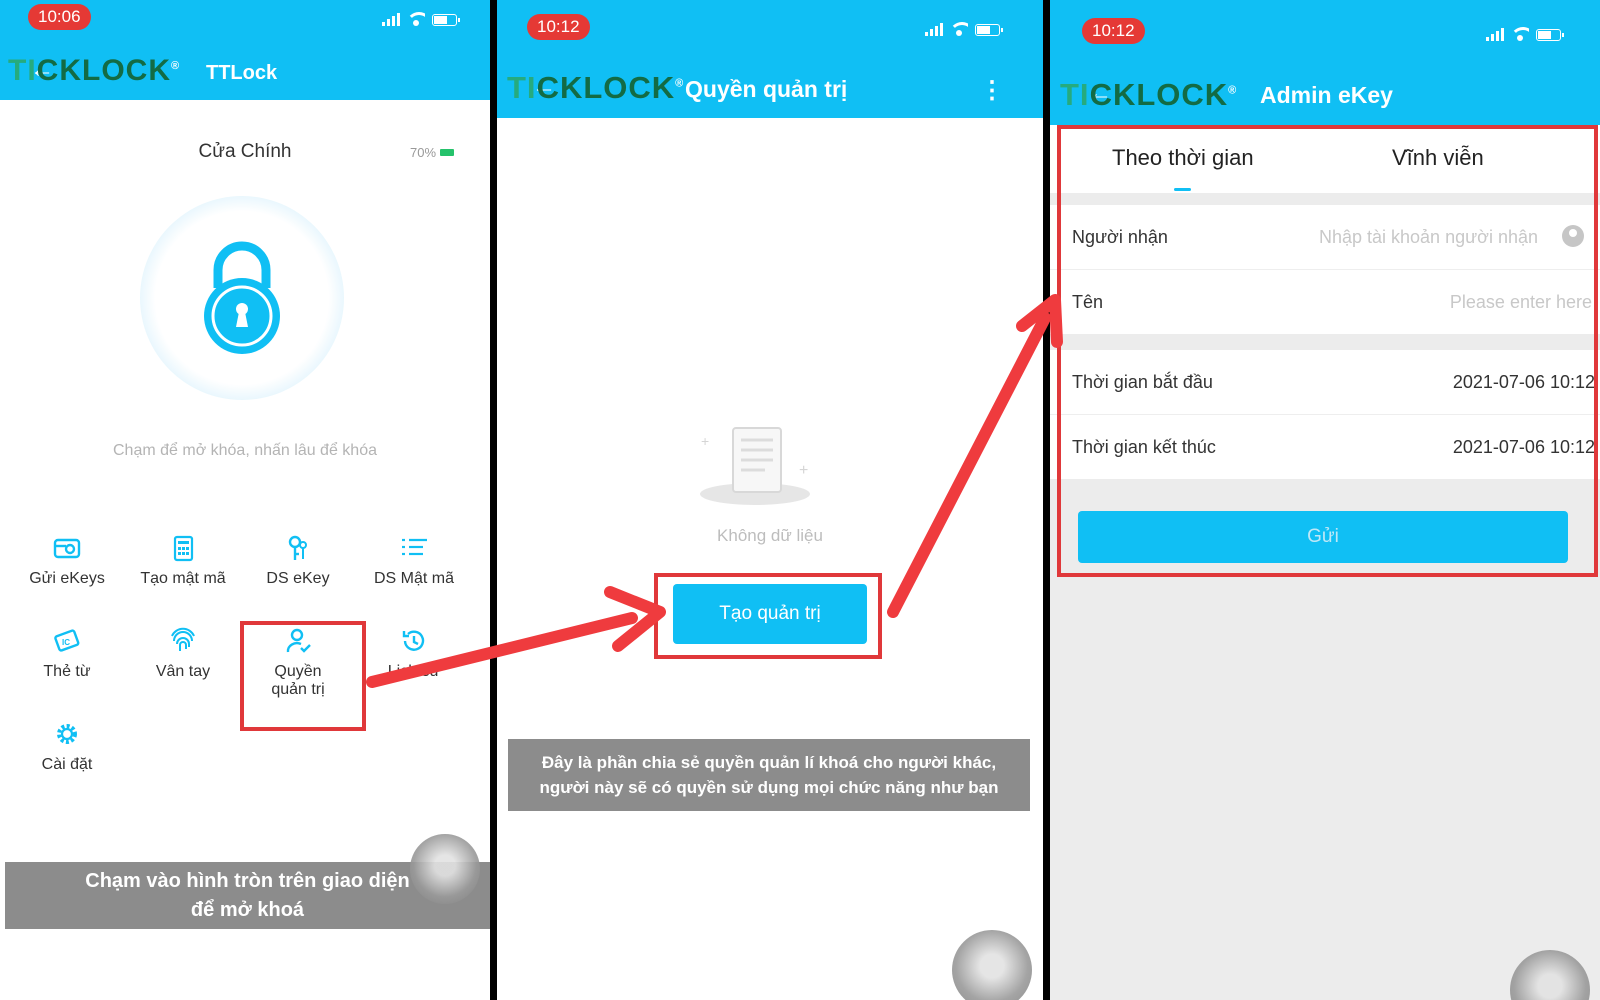  I want to click on app-header: 10:12 ← TICKLOCK® Admin eKey, so click(1325, 62).